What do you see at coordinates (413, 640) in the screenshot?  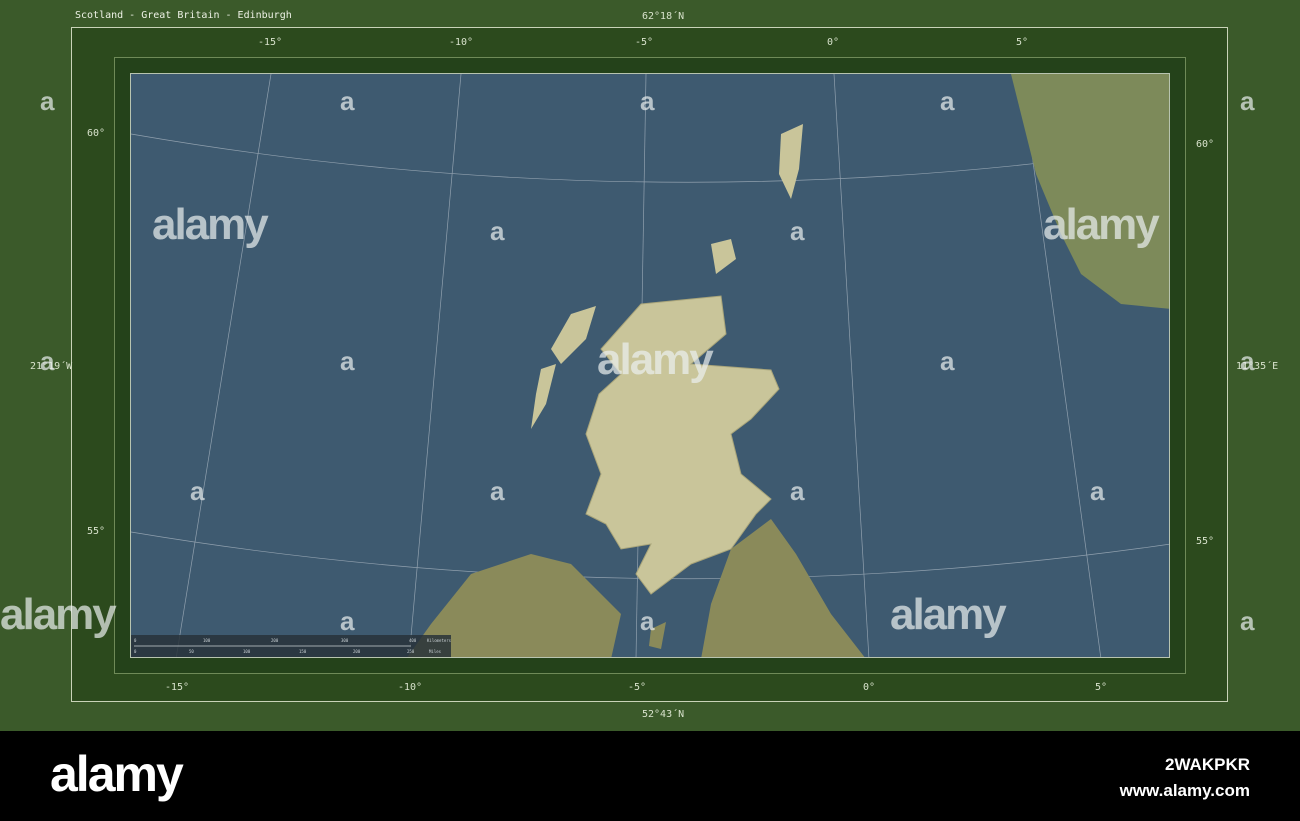 I see `km-tick: 400` at bounding box center [413, 640].